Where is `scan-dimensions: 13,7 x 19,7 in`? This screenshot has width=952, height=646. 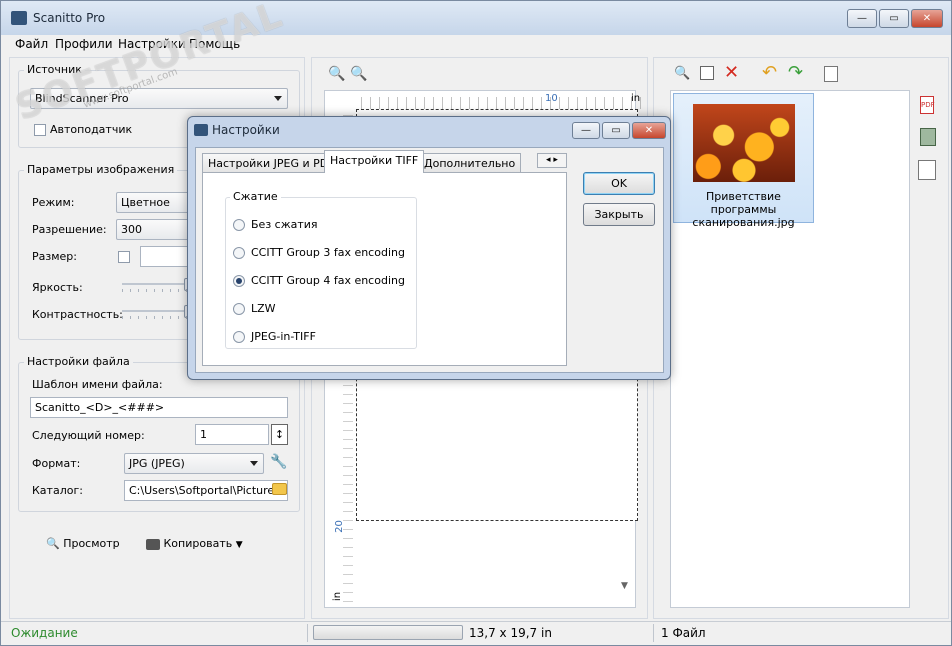 scan-dimensions: 13,7 x 19,7 in is located at coordinates (510, 633).